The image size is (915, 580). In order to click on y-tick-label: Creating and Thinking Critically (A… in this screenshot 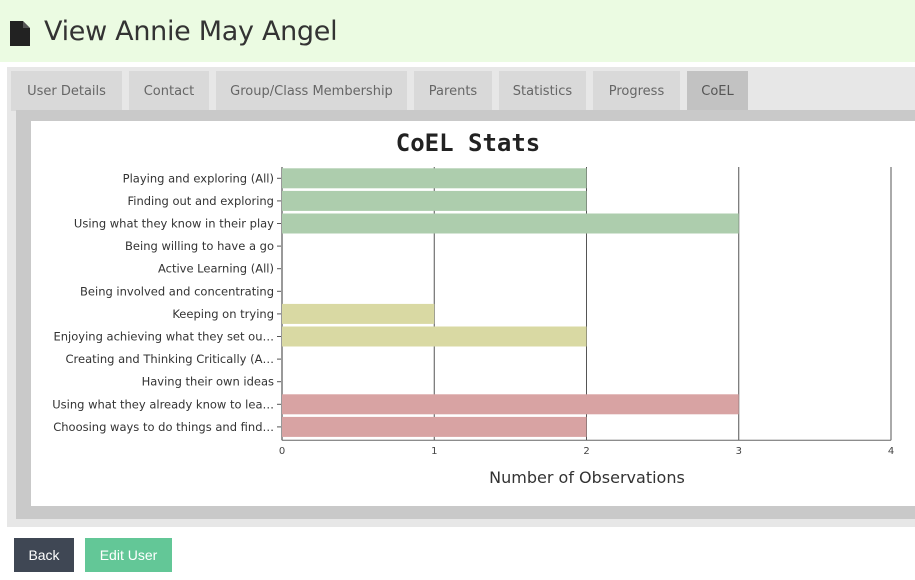, I will do `click(170, 359)`.